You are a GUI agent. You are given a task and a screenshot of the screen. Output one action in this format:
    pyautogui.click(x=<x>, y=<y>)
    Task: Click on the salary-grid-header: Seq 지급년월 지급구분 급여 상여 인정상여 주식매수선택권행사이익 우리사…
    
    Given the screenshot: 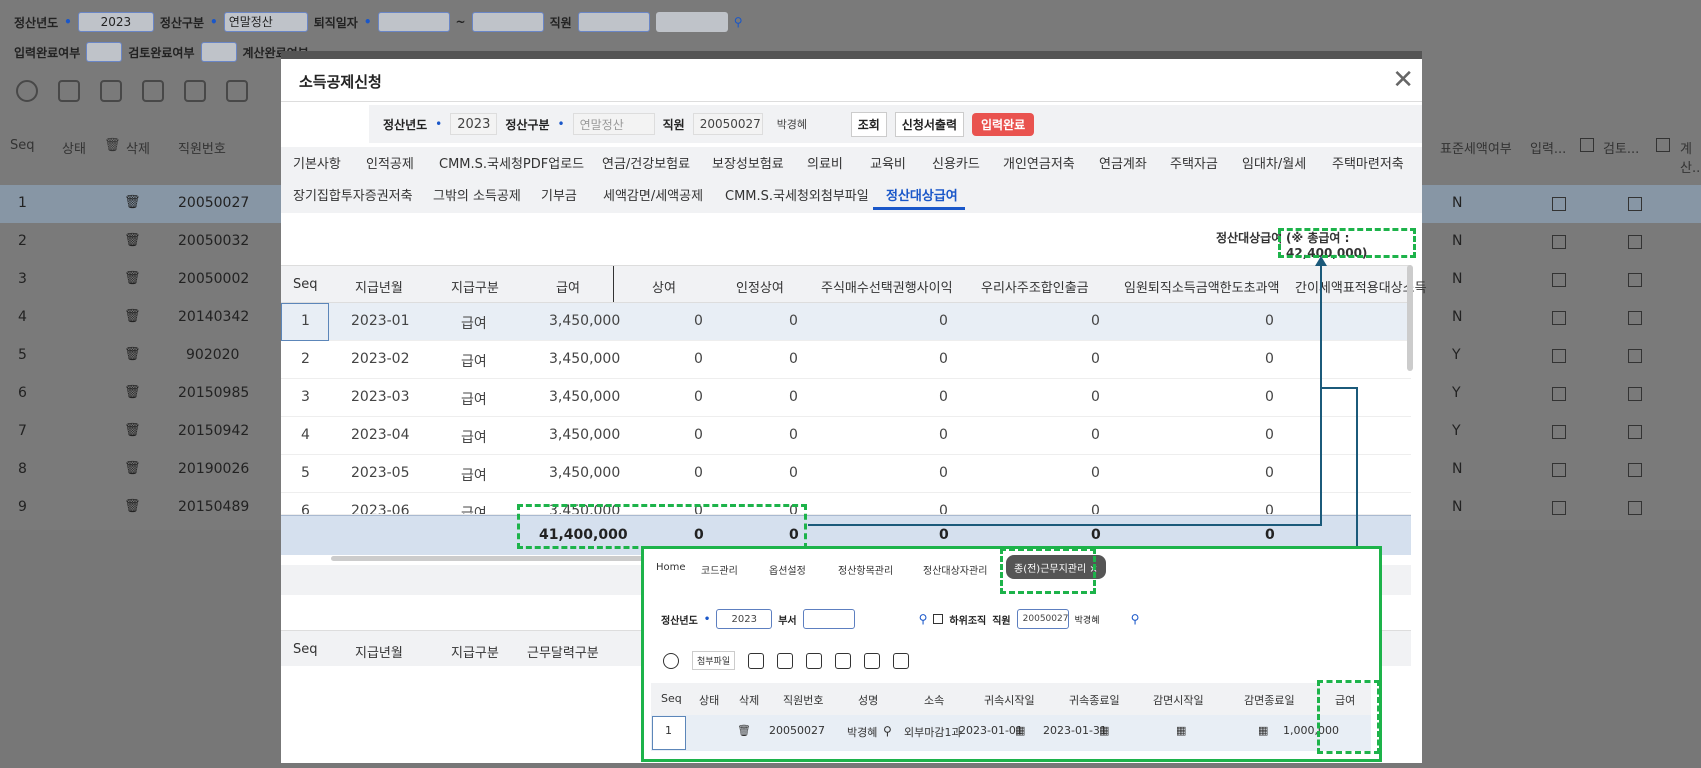 What is the action you would take?
    pyautogui.click(x=854, y=284)
    